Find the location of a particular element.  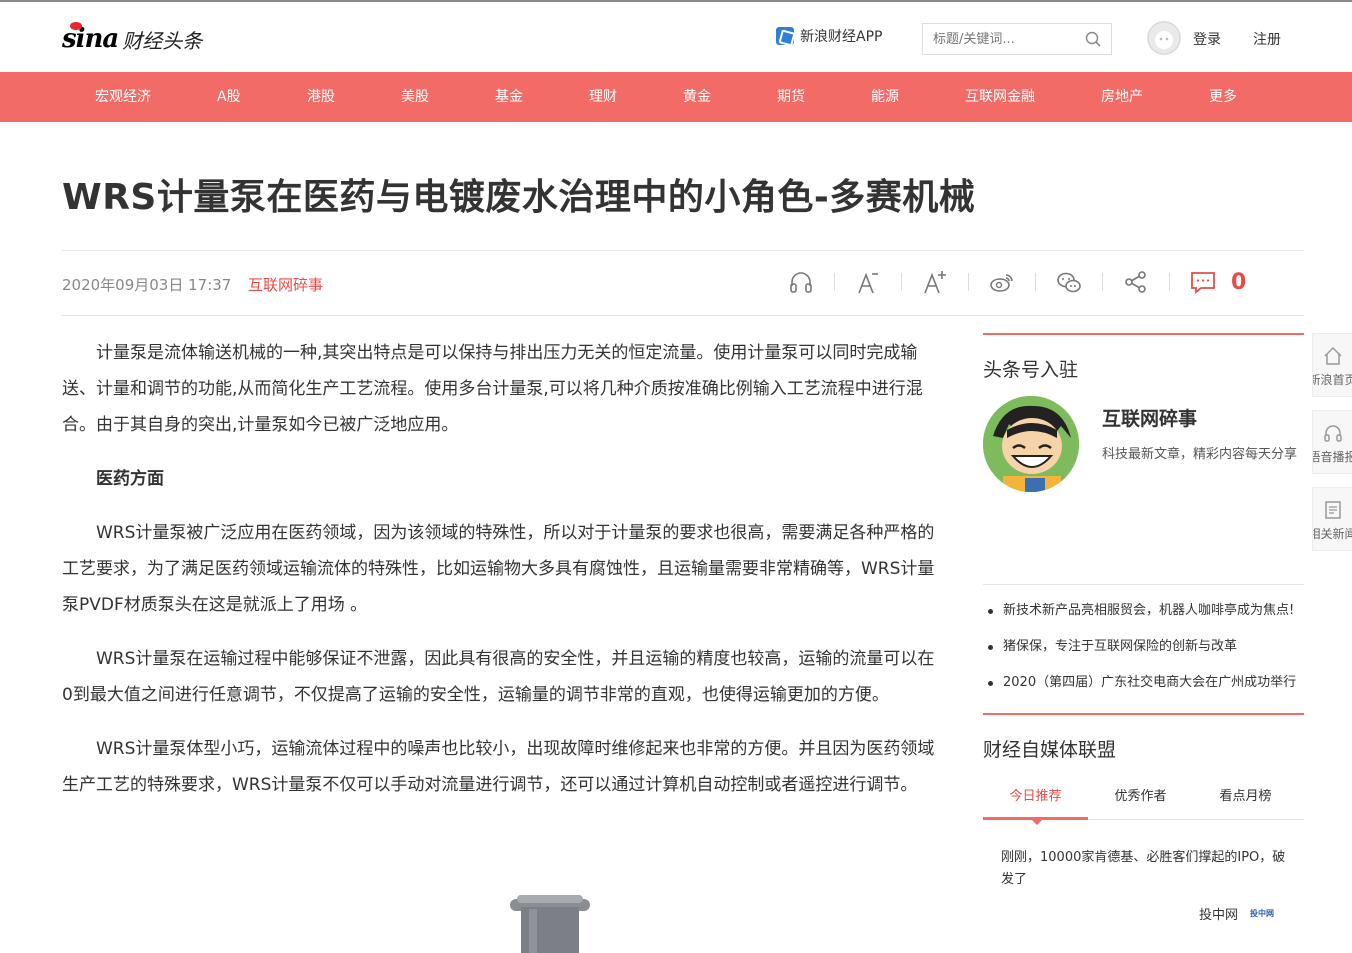

float-related-button: 相关新闻 is located at coordinates (1332, 519).